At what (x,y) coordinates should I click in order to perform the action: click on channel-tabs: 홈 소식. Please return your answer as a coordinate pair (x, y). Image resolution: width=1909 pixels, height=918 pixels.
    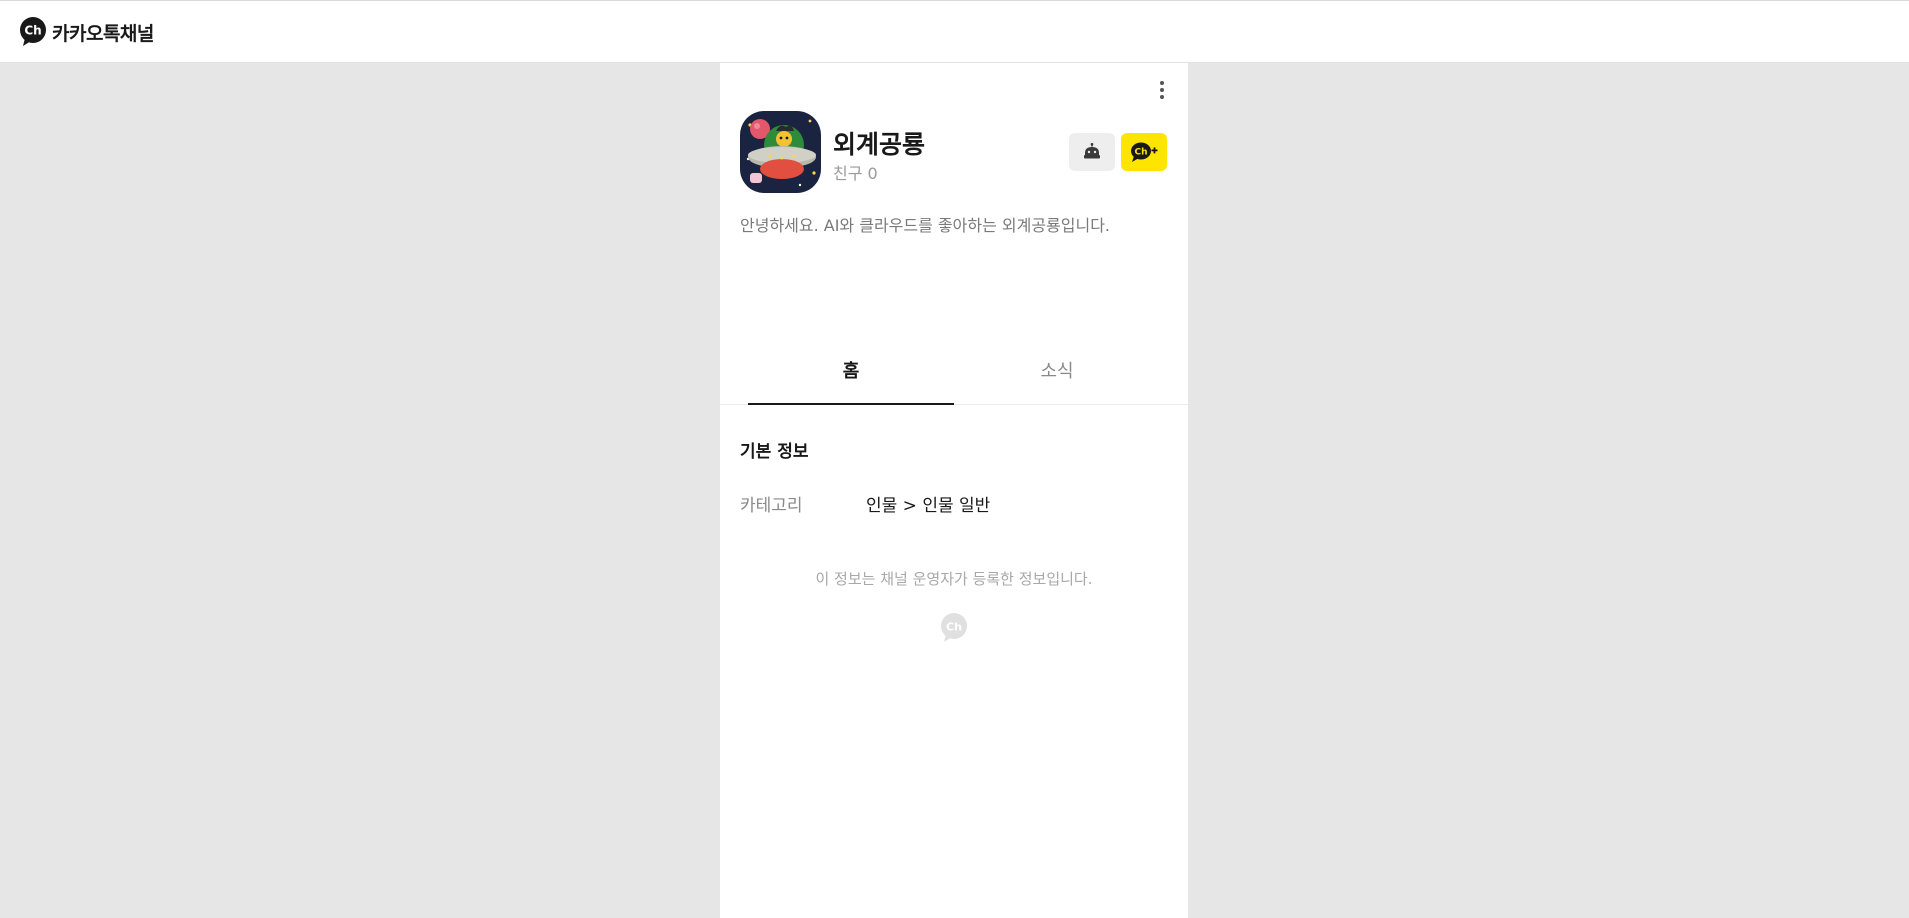
    Looking at the image, I should click on (954, 370).